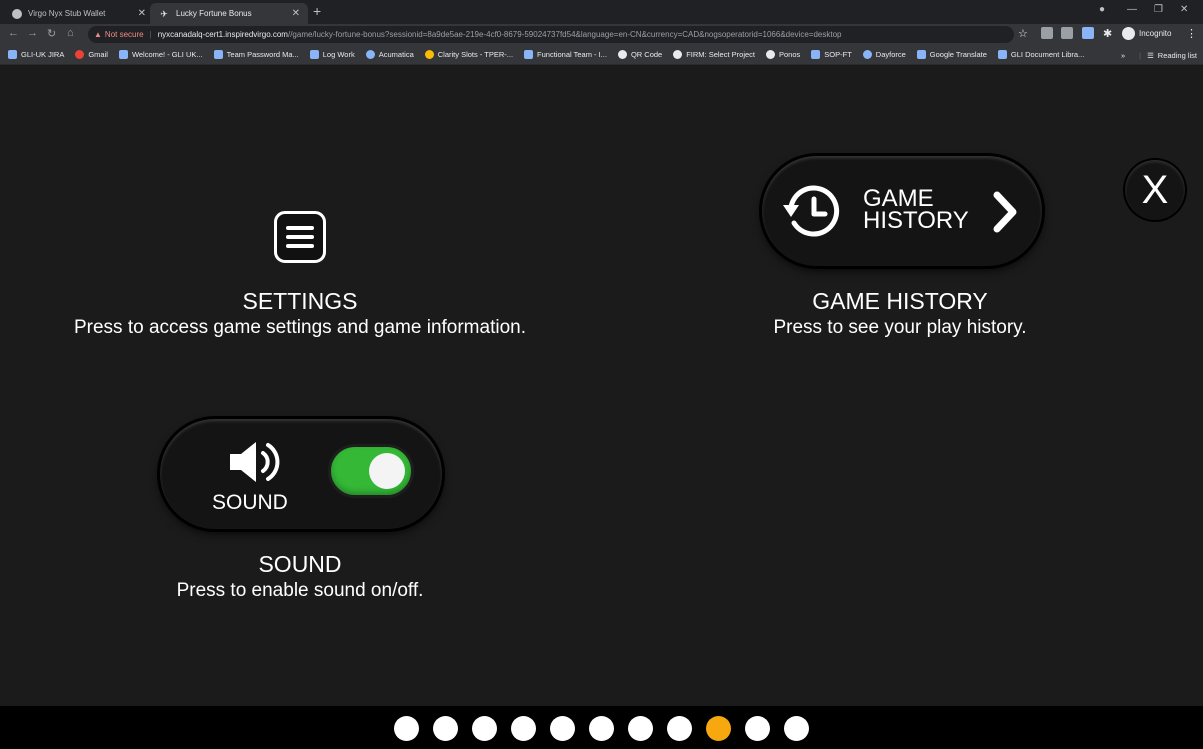  What do you see at coordinates (300, 590) in the screenshot?
I see `sound-description: Press to enable sound on/off.` at bounding box center [300, 590].